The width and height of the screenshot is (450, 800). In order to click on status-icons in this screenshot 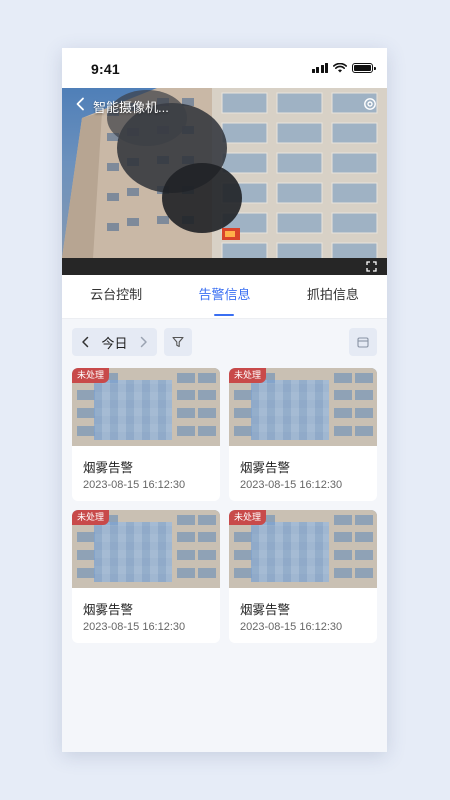, I will do `click(343, 68)`.